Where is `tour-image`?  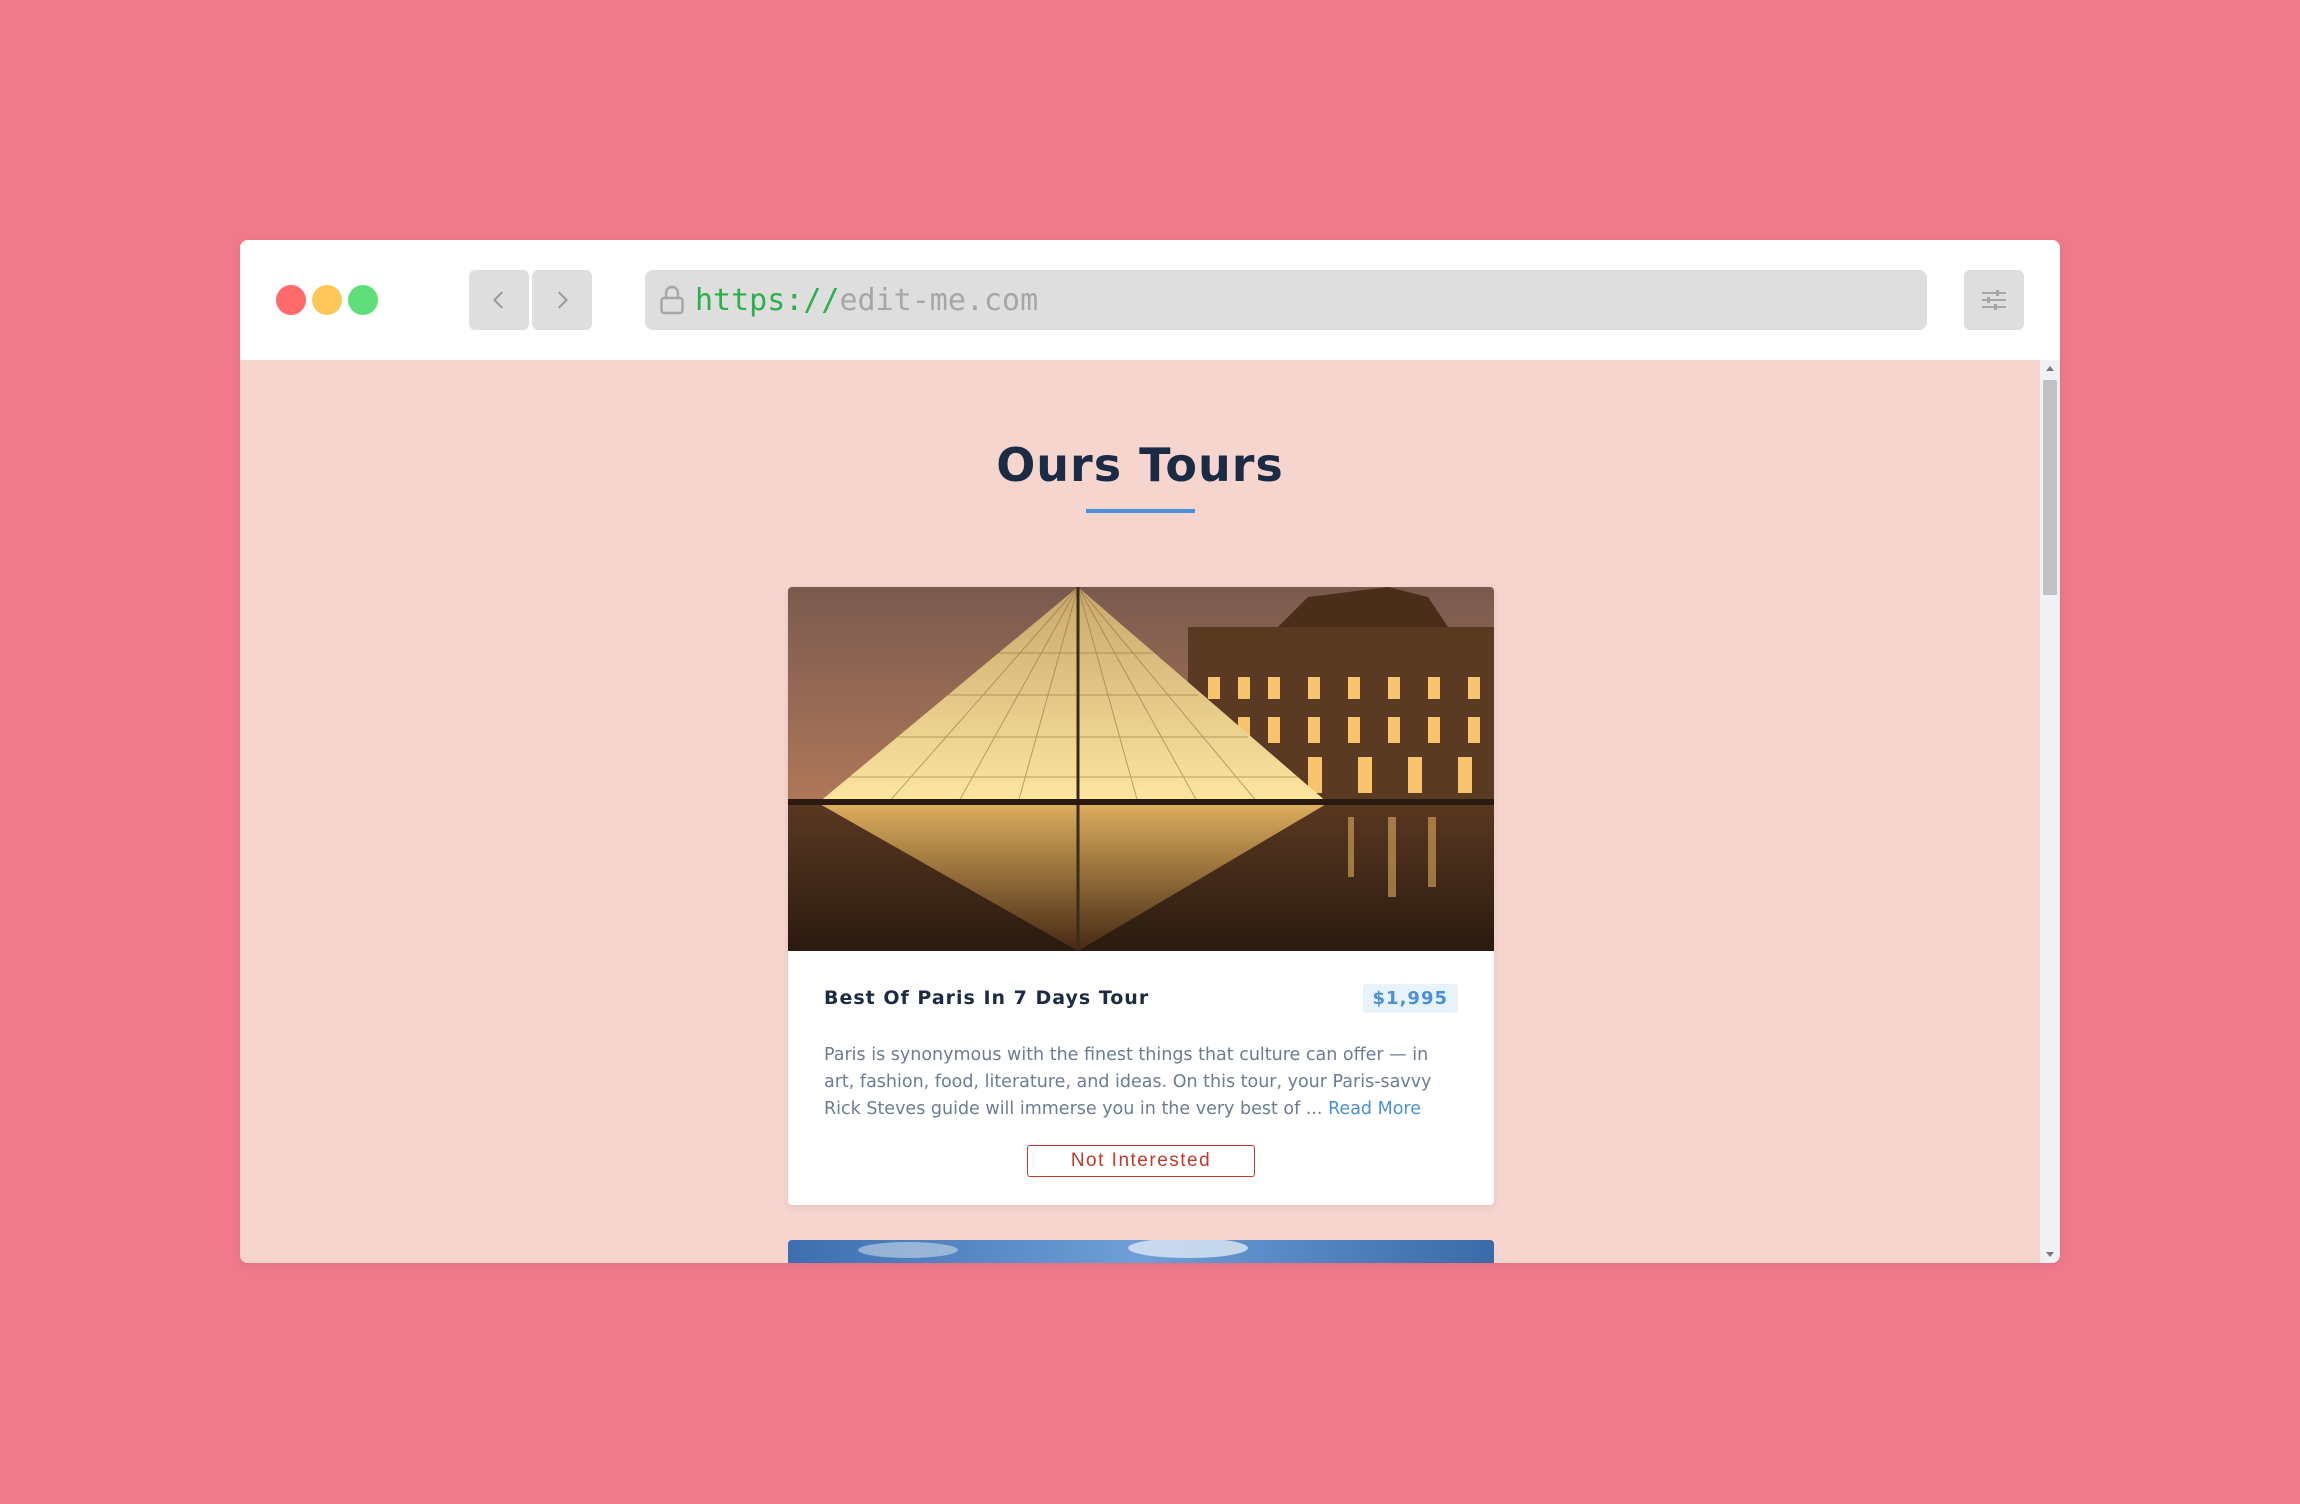
tour-image is located at coordinates (1141, 769).